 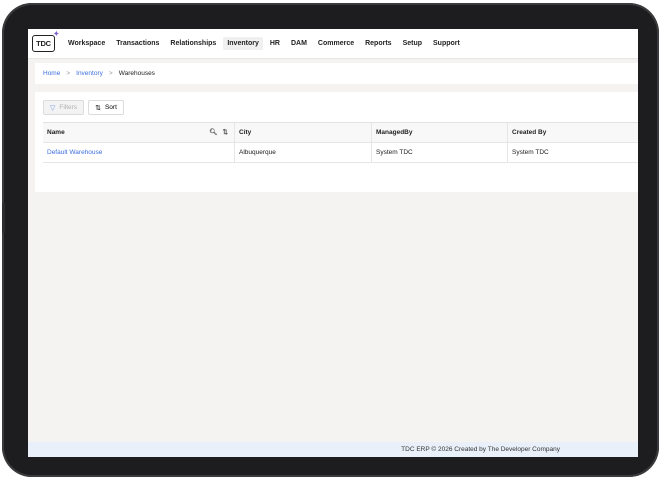 I want to click on menu-item-relationships: Relationships, so click(x=193, y=43).